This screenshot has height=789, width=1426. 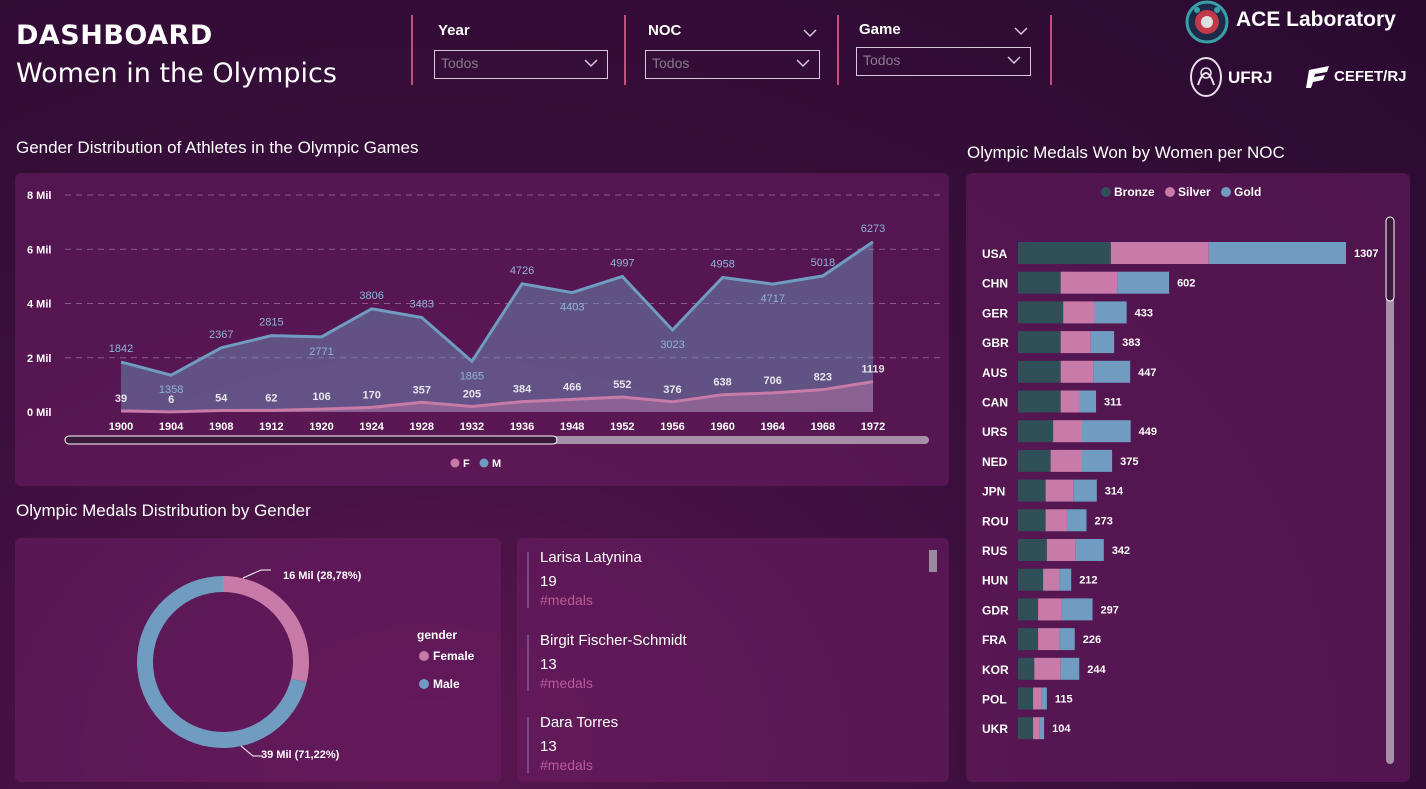 I want to click on female-data-label: 62, so click(x=271, y=398).